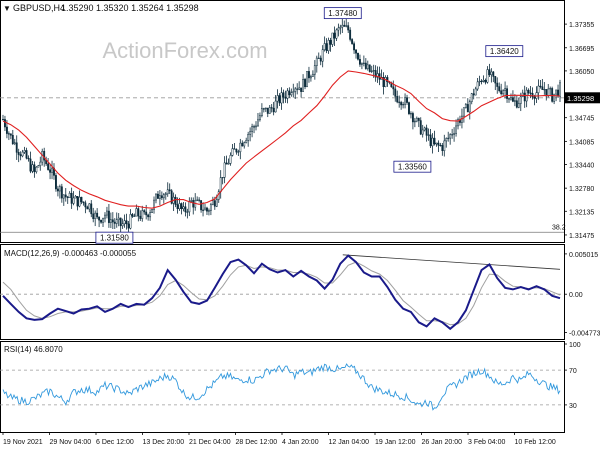 Image resolution: width=600 pixels, height=450 pixels. What do you see at coordinates (581, 142) in the screenshot?
I see `price-tick-label: 1.34085` at bounding box center [581, 142].